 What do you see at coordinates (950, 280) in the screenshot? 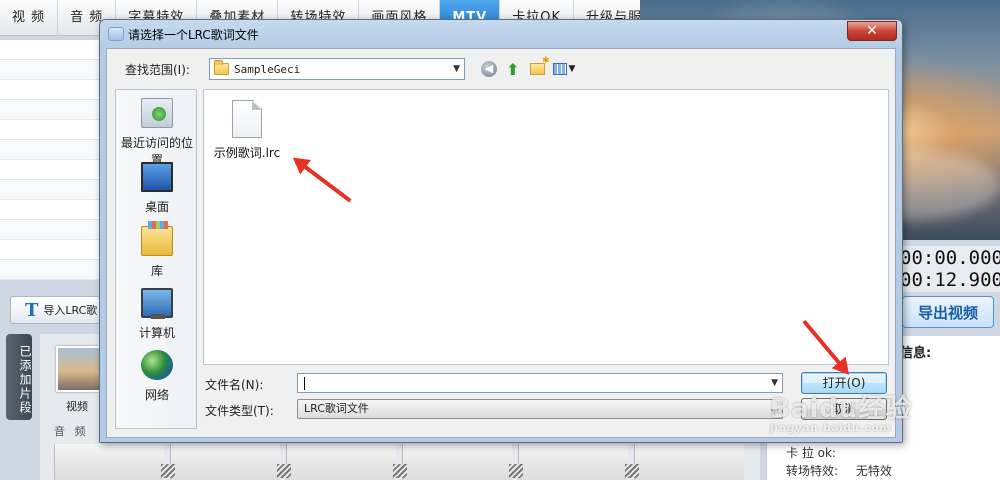
I see `total-timecode: 00:12.900` at bounding box center [950, 280].